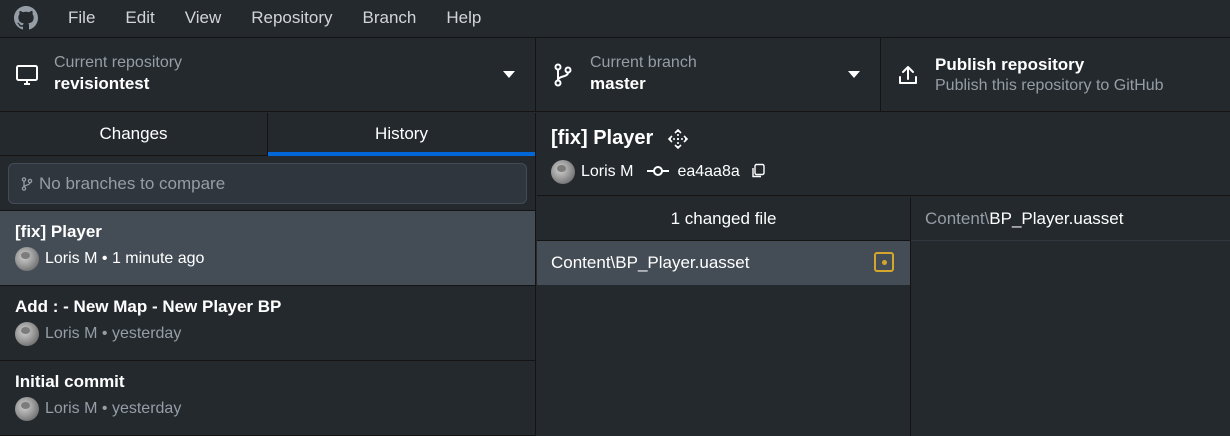  Describe the element at coordinates (1049, 85) in the screenshot. I see `publish-repository-description: Publish this repository to GitHub` at that location.